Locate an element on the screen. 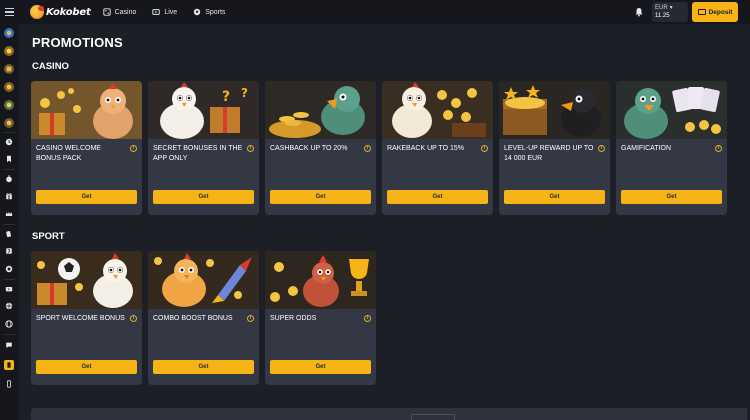 This screenshot has height=420, width=750. promo-title: GAMIFICATION is located at coordinates (646, 148).